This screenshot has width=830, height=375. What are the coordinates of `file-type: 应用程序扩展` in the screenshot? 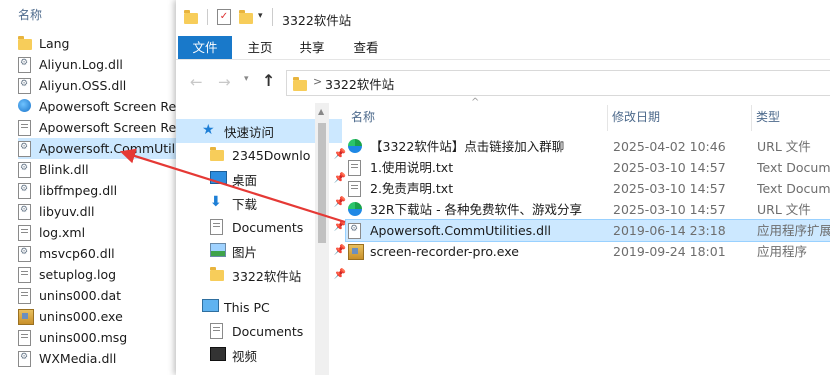 It's located at (793, 230).